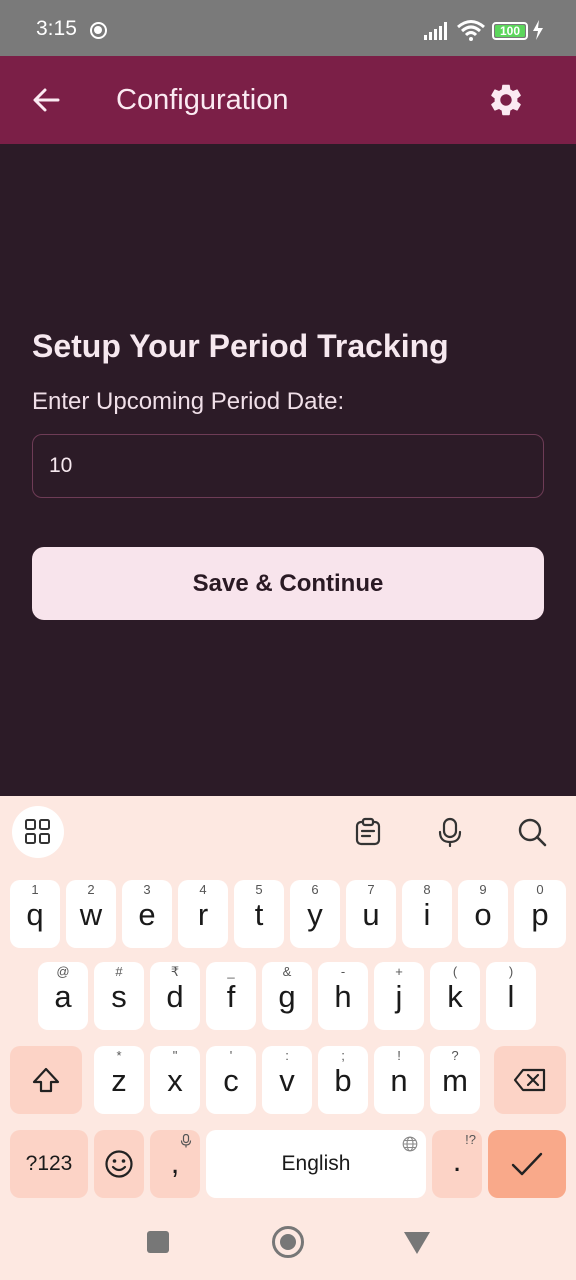  I want to click on home-circle-icon, so click(288, 1242).